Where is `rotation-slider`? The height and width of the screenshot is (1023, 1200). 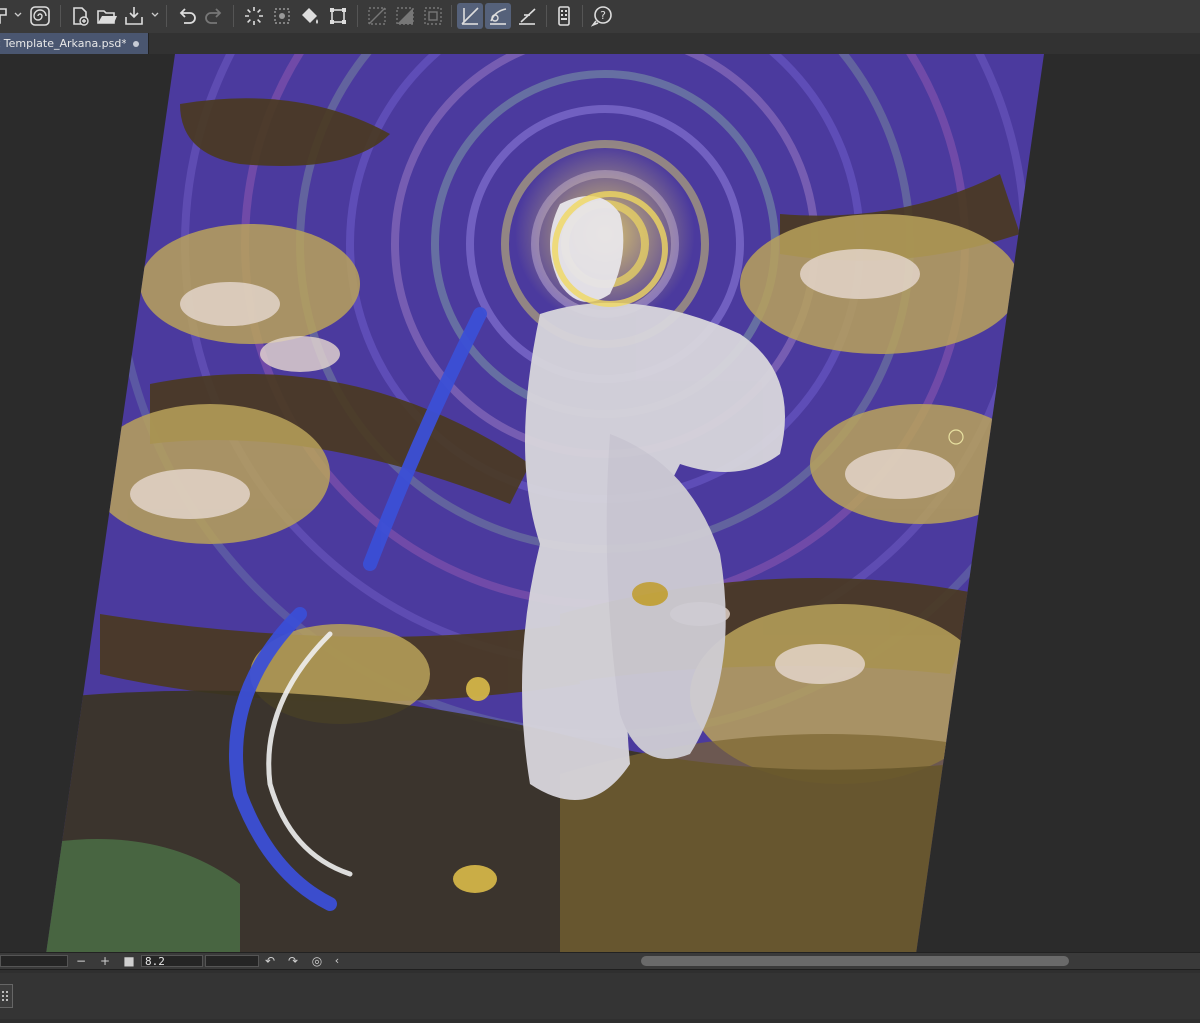
rotation-slider is located at coordinates (232, 961).